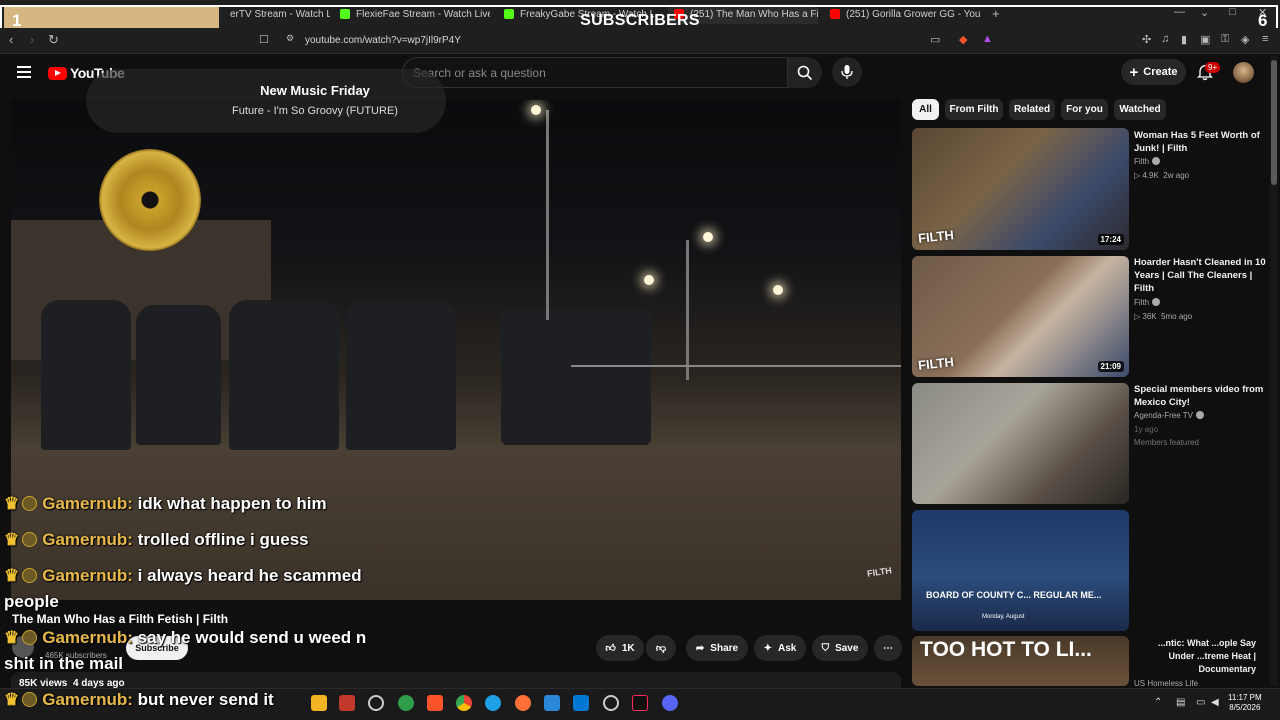  I want to click on scrollbar-thumb, so click(1274, 122).